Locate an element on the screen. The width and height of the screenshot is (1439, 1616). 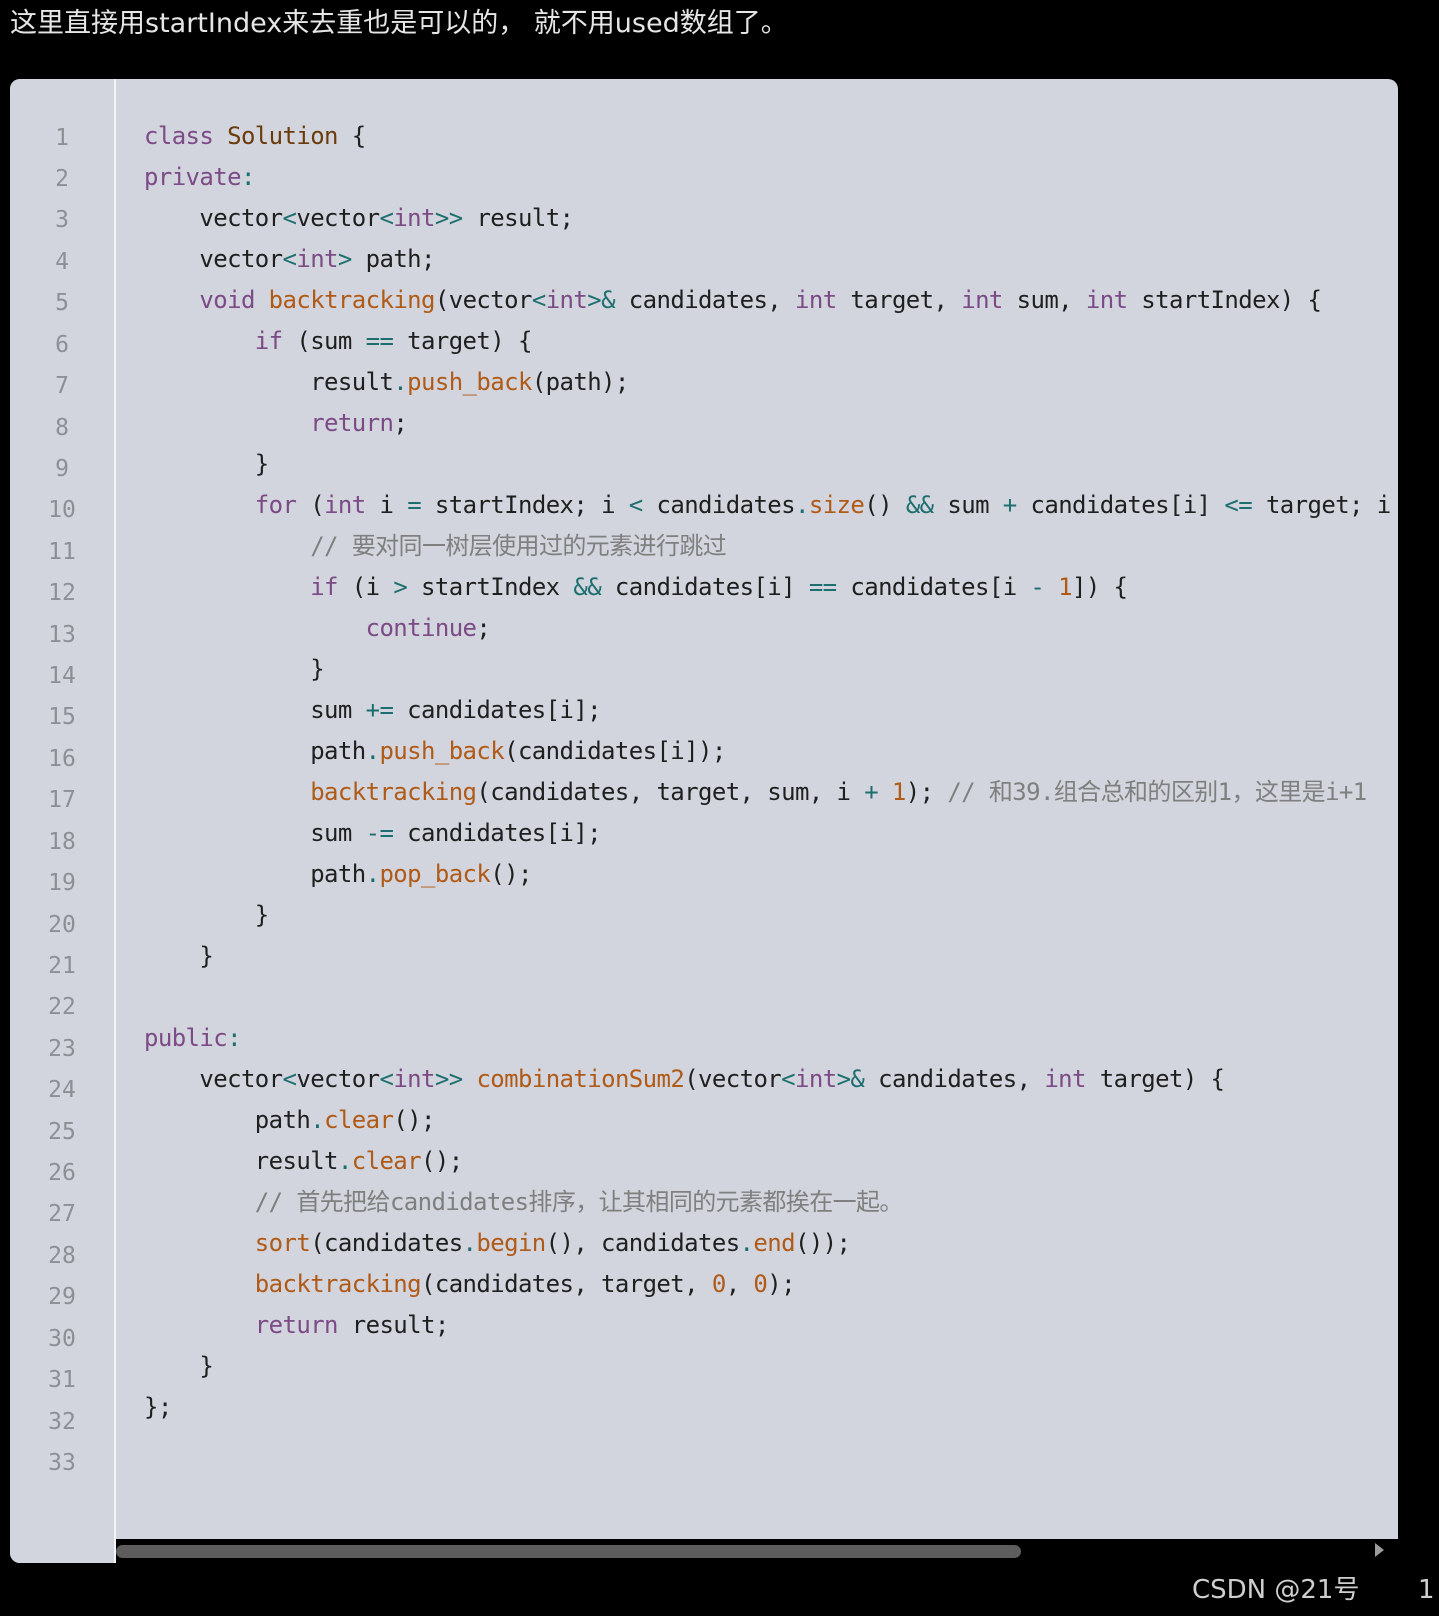
code-token: public is located at coordinates (186, 1038).